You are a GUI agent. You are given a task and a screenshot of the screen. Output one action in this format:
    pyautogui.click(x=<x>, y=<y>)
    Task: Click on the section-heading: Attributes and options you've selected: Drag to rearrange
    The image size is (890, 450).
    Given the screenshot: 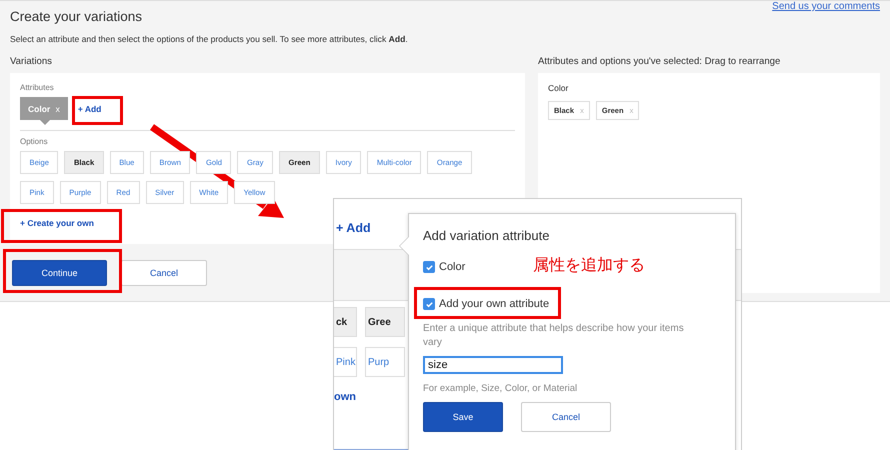 What is the action you would take?
    pyautogui.click(x=660, y=61)
    